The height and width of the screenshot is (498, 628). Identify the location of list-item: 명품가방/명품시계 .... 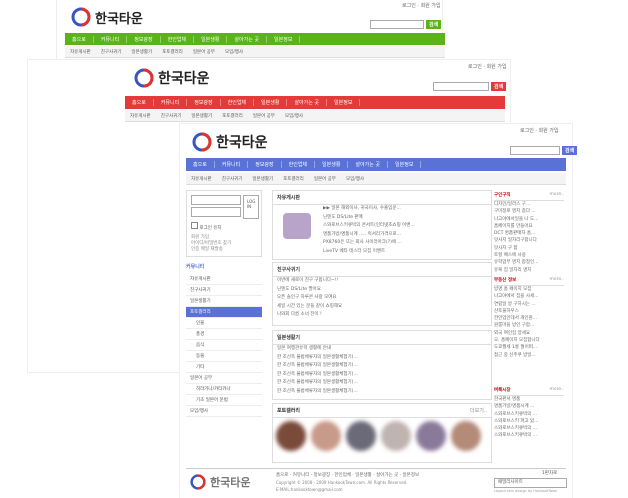
(529, 406).